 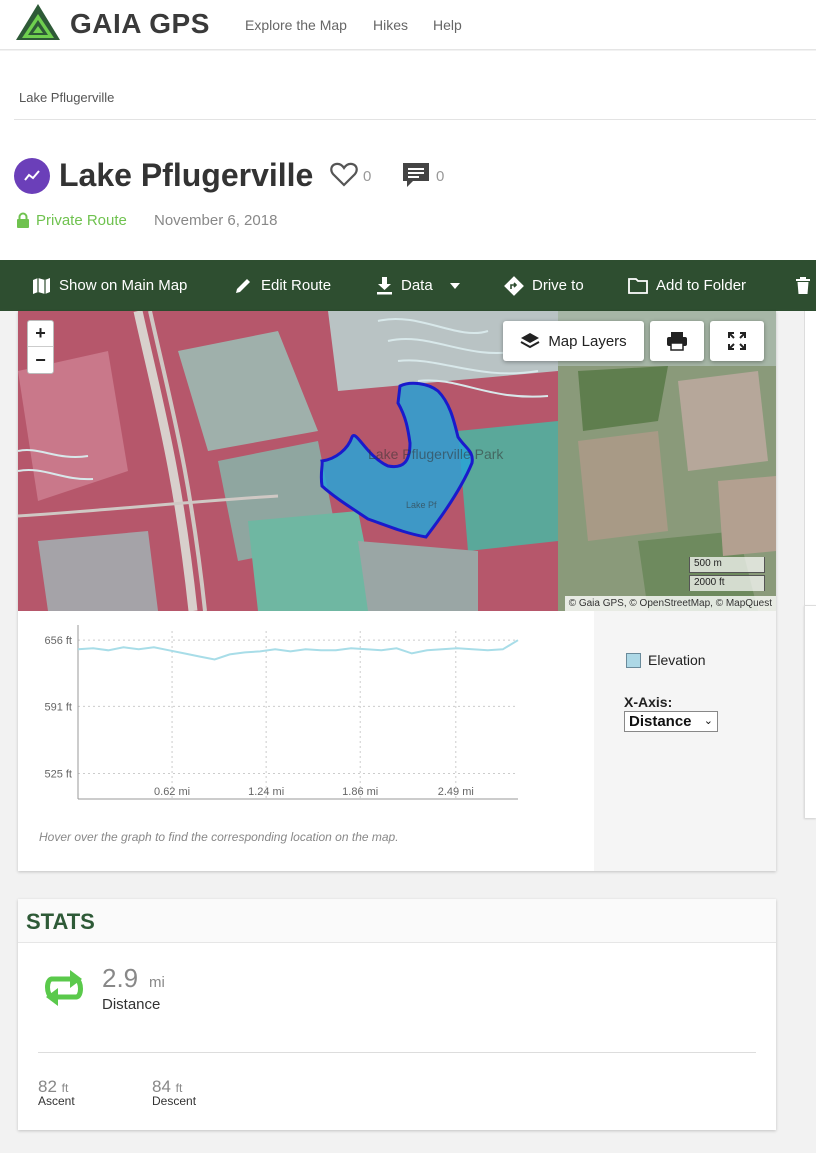 I want to click on zoom-in-button: +, so click(x=40, y=334).